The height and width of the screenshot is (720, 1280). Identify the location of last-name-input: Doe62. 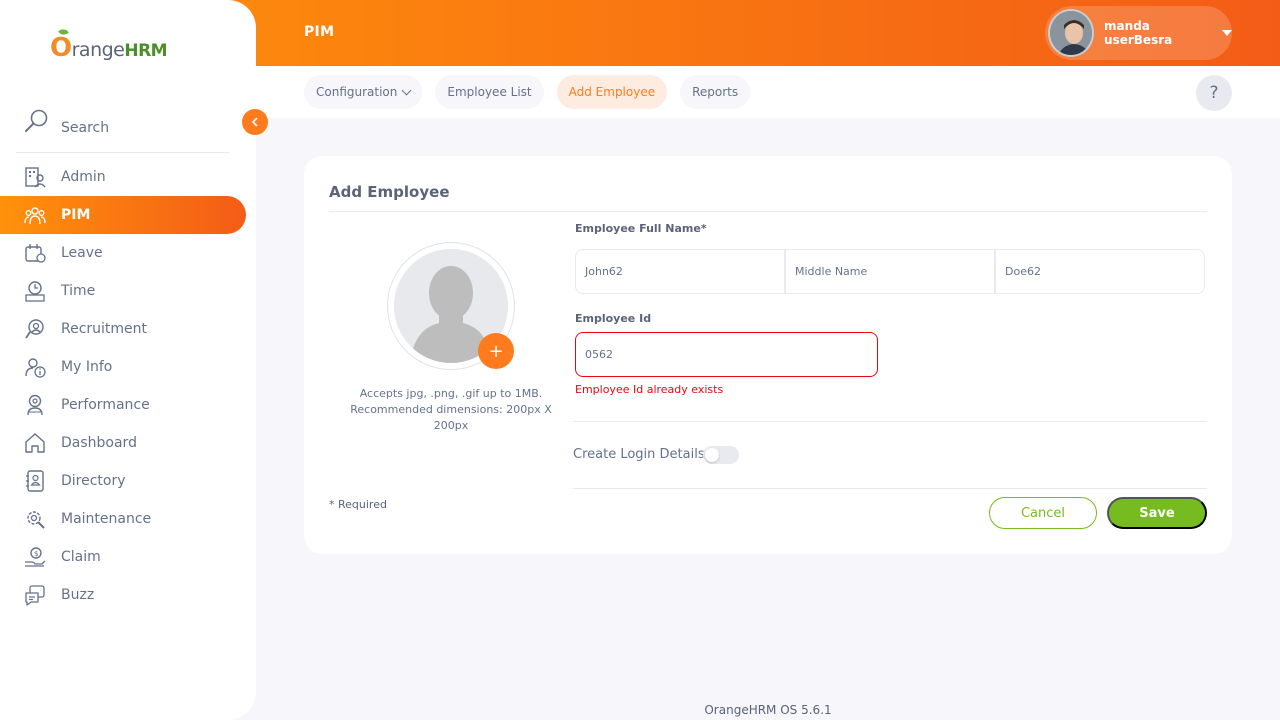
(1100, 271).